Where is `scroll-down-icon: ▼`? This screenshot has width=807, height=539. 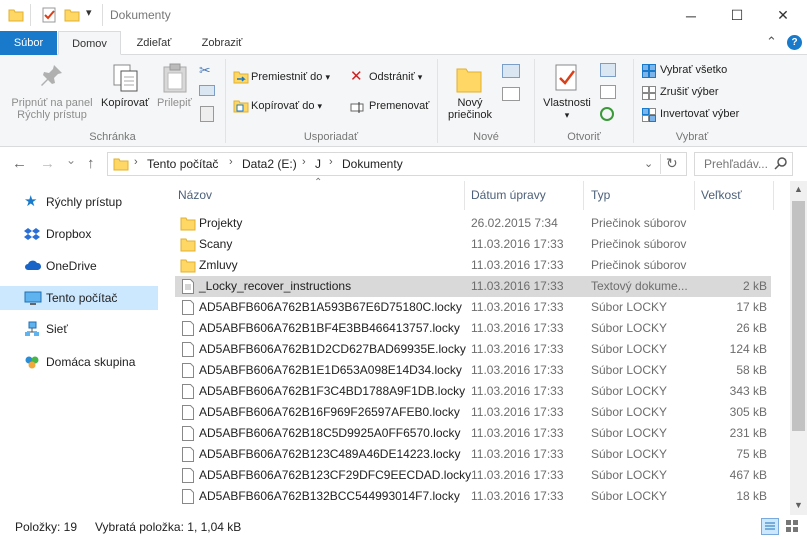
scroll-down-icon: ▼ is located at coordinates (798, 505).